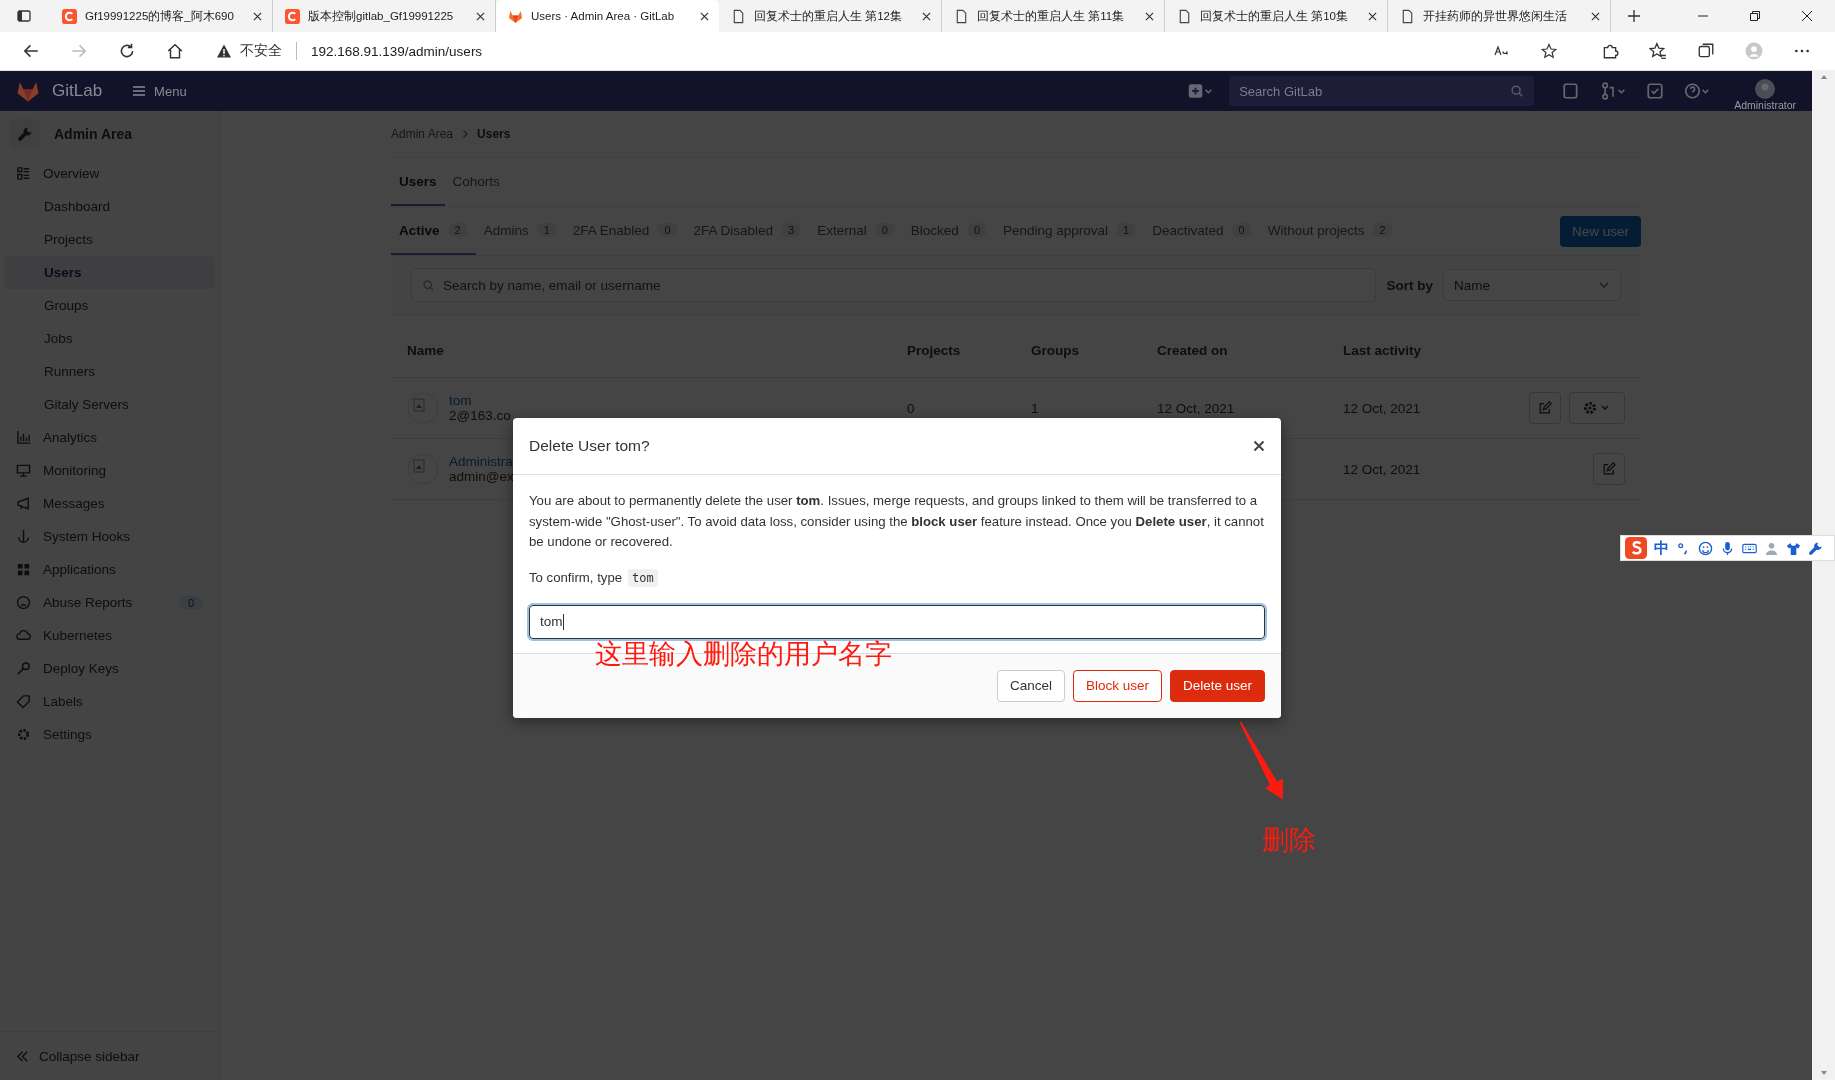  I want to click on confirm-input-field: tom, so click(897, 621).